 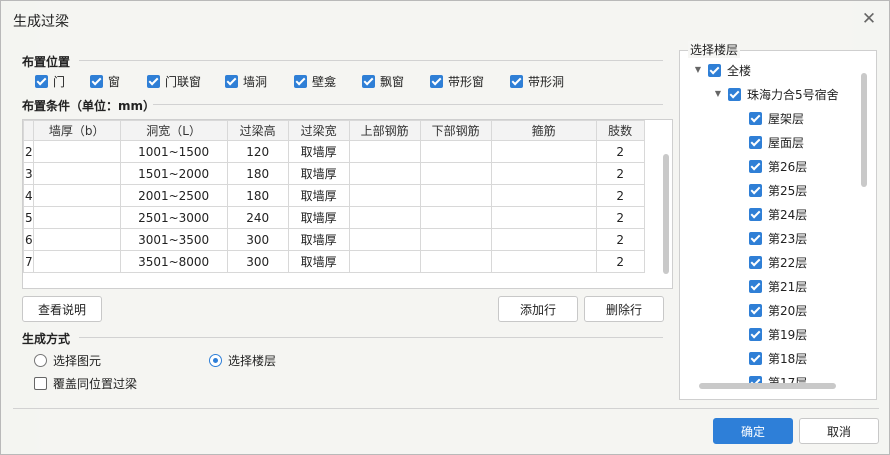 I want to click on radio-select-element: 选择图元, so click(x=67, y=360).